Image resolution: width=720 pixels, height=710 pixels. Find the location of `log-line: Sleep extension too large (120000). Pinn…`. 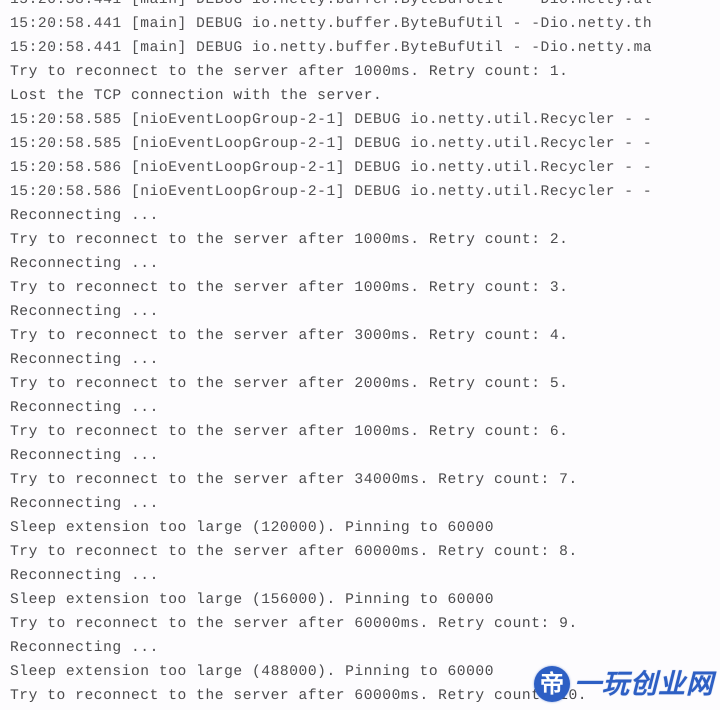

log-line: Sleep extension too large (120000). Pinn… is located at coordinates (252, 528).